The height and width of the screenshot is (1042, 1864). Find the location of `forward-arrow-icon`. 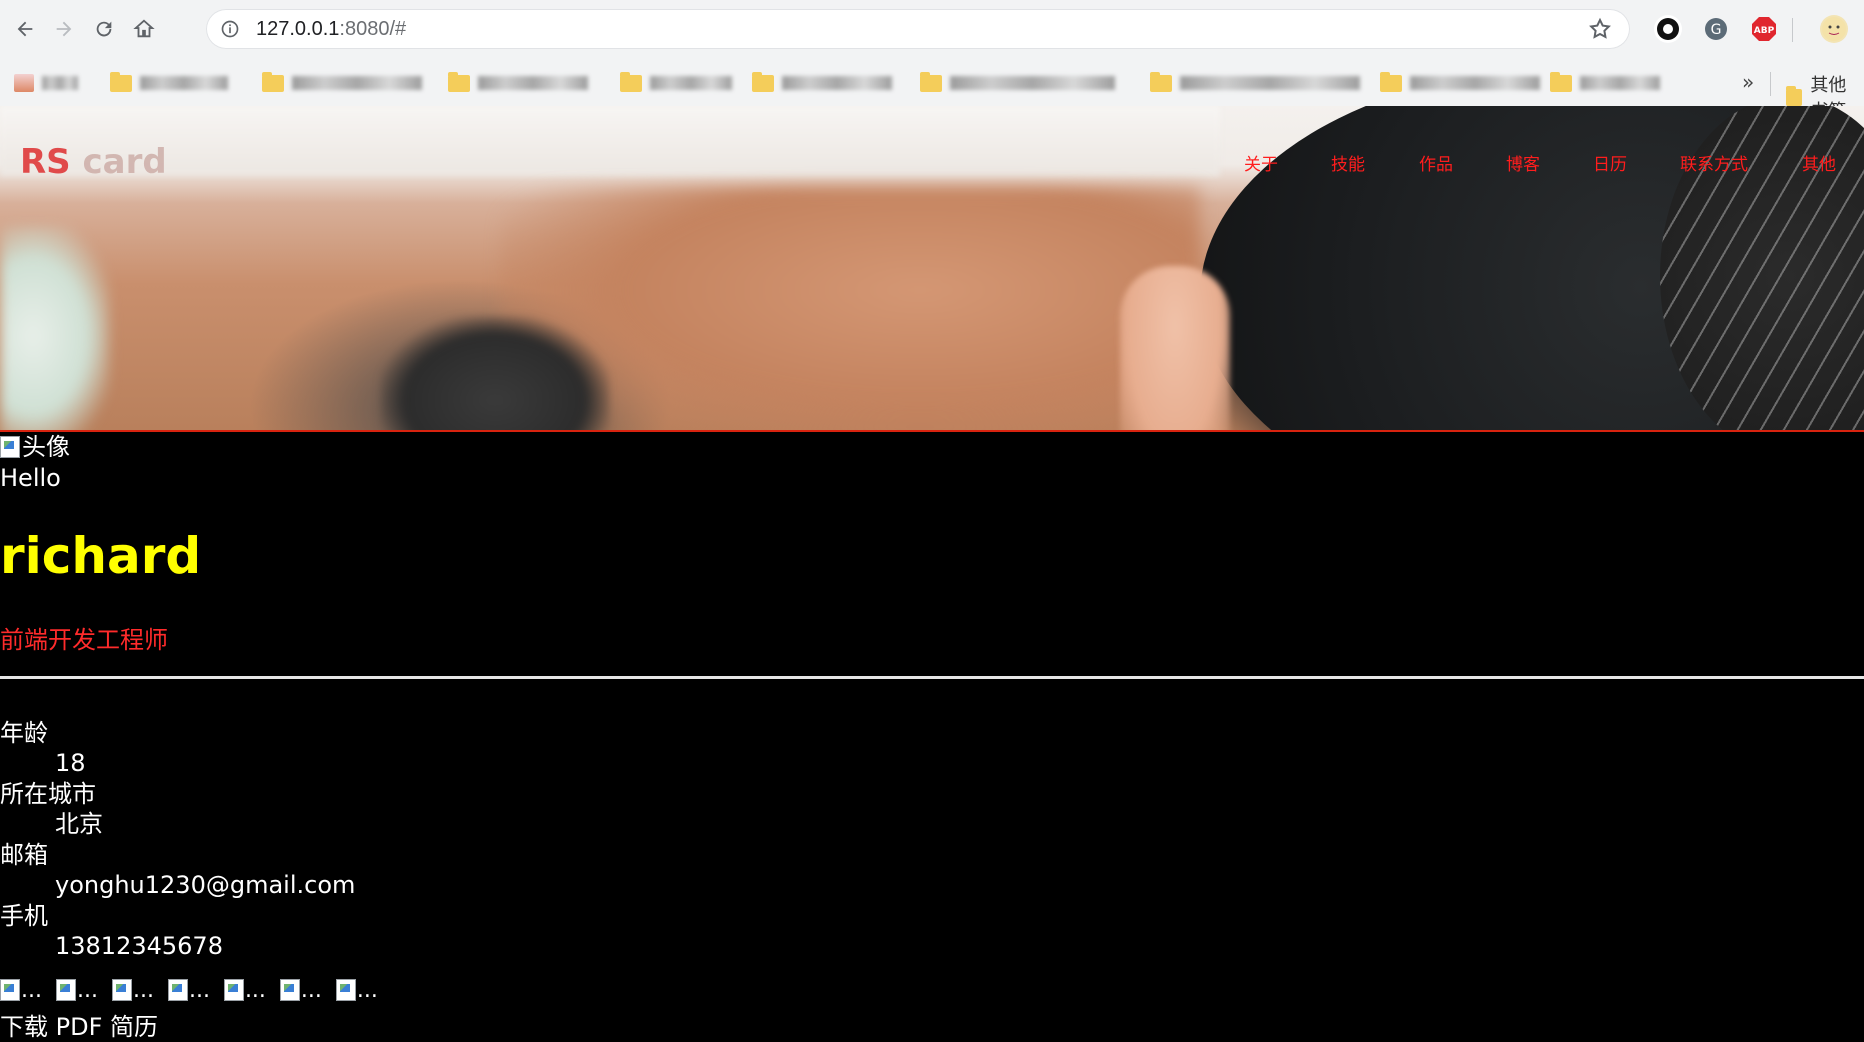

forward-arrow-icon is located at coordinates (64, 29).